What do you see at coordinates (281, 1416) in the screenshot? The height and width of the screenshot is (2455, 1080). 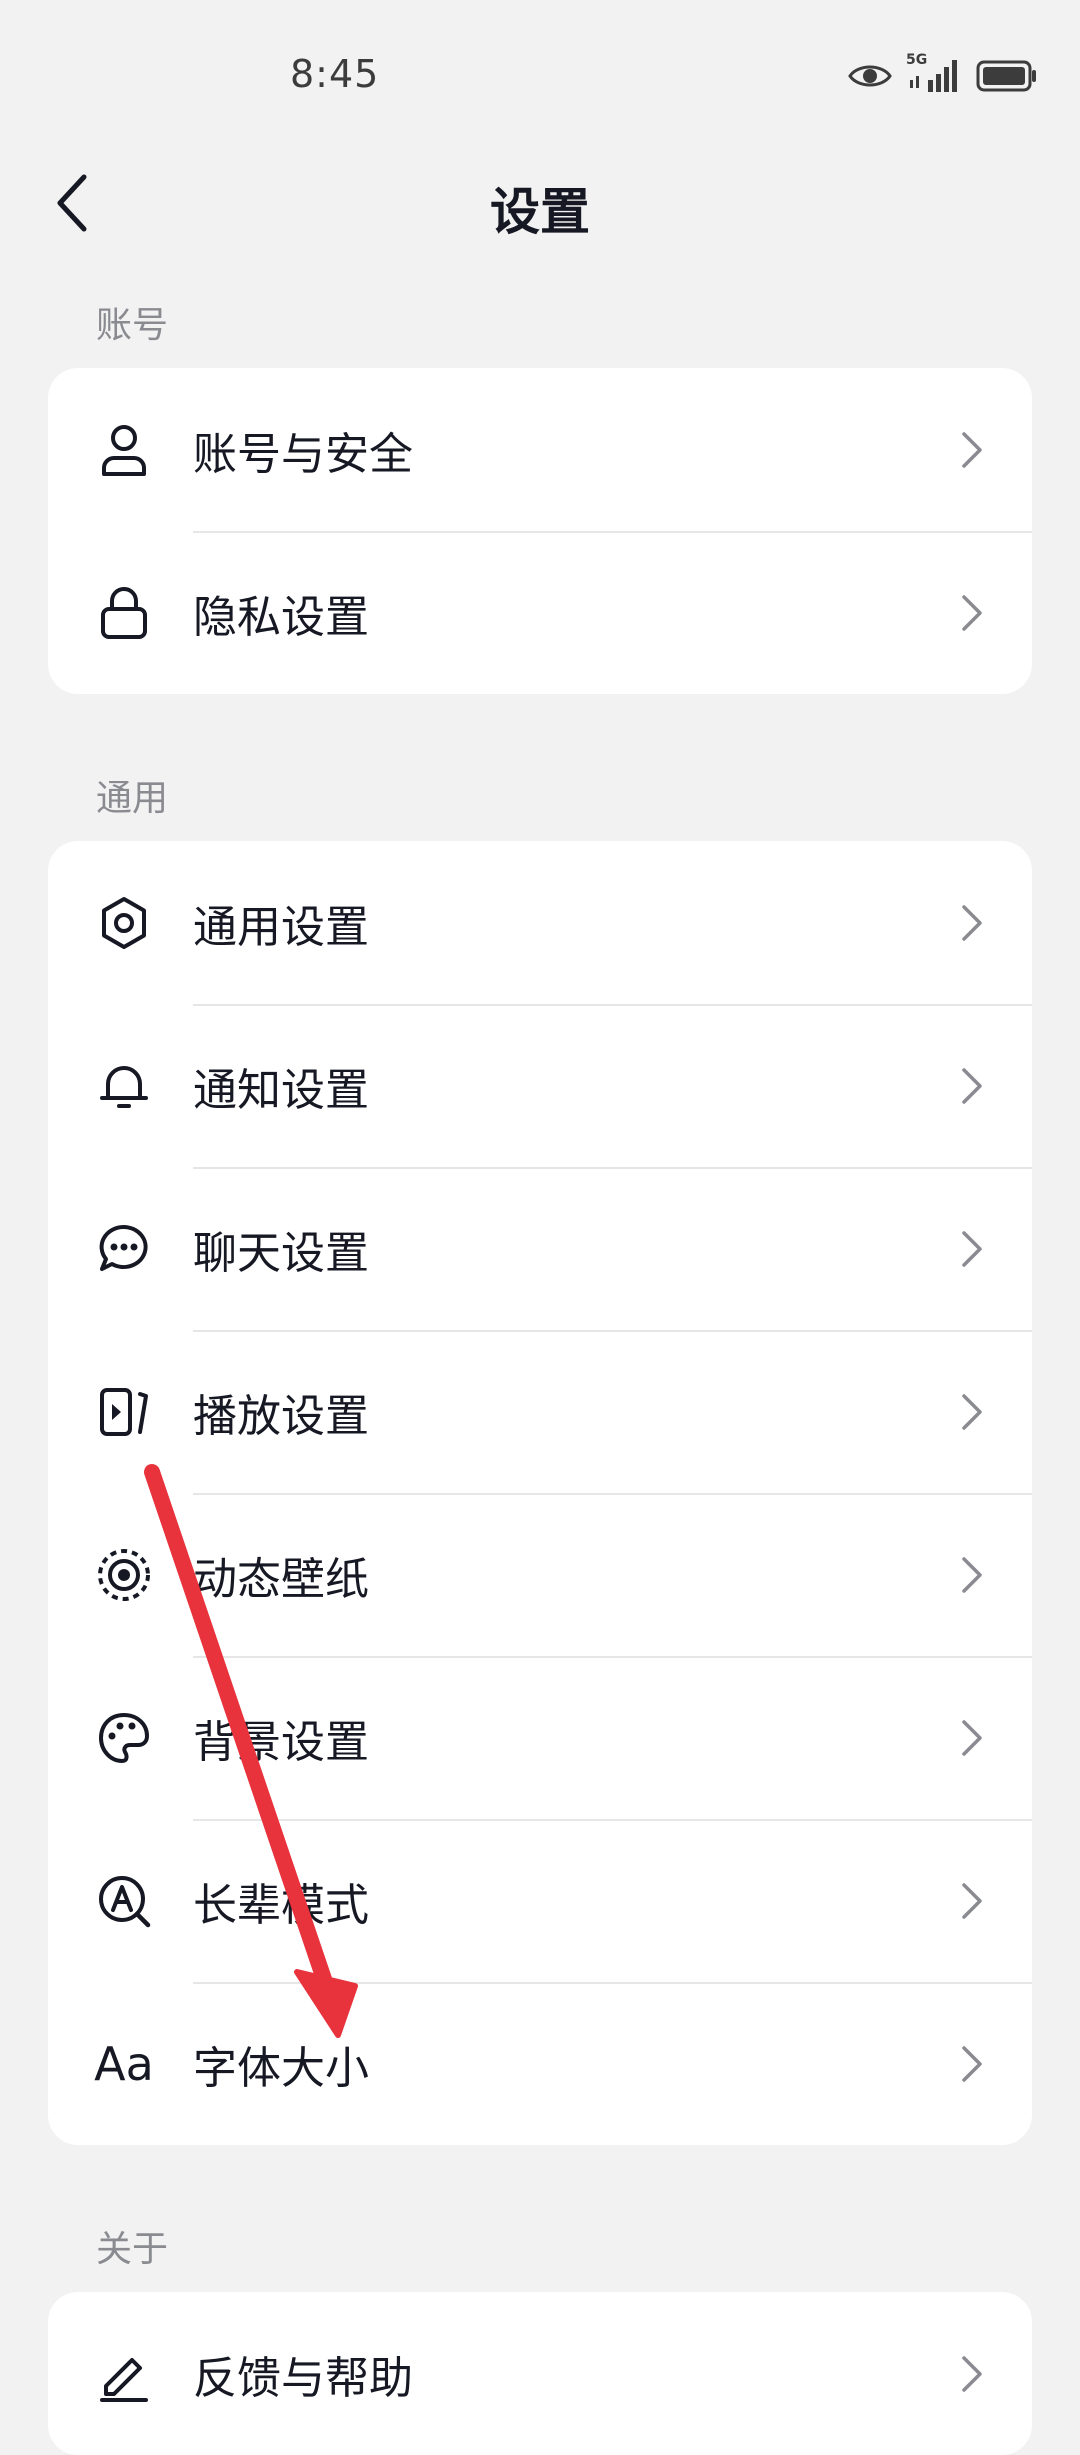 I see `row-label: 播放设置` at bounding box center [281, 1416].